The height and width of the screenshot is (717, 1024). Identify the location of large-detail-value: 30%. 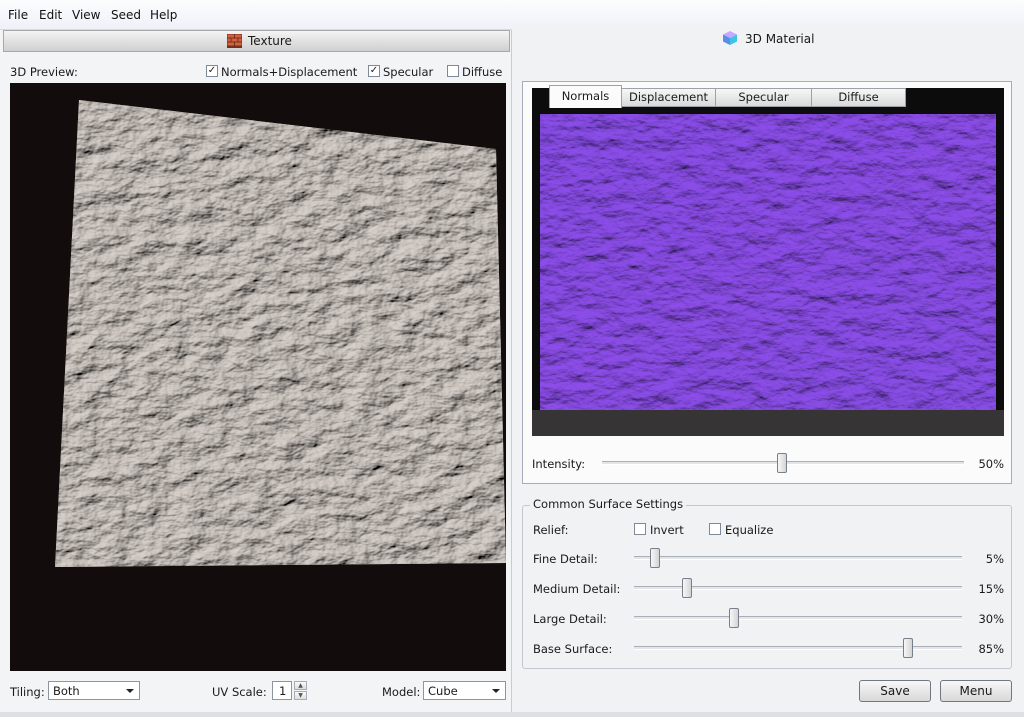
(991, 619).